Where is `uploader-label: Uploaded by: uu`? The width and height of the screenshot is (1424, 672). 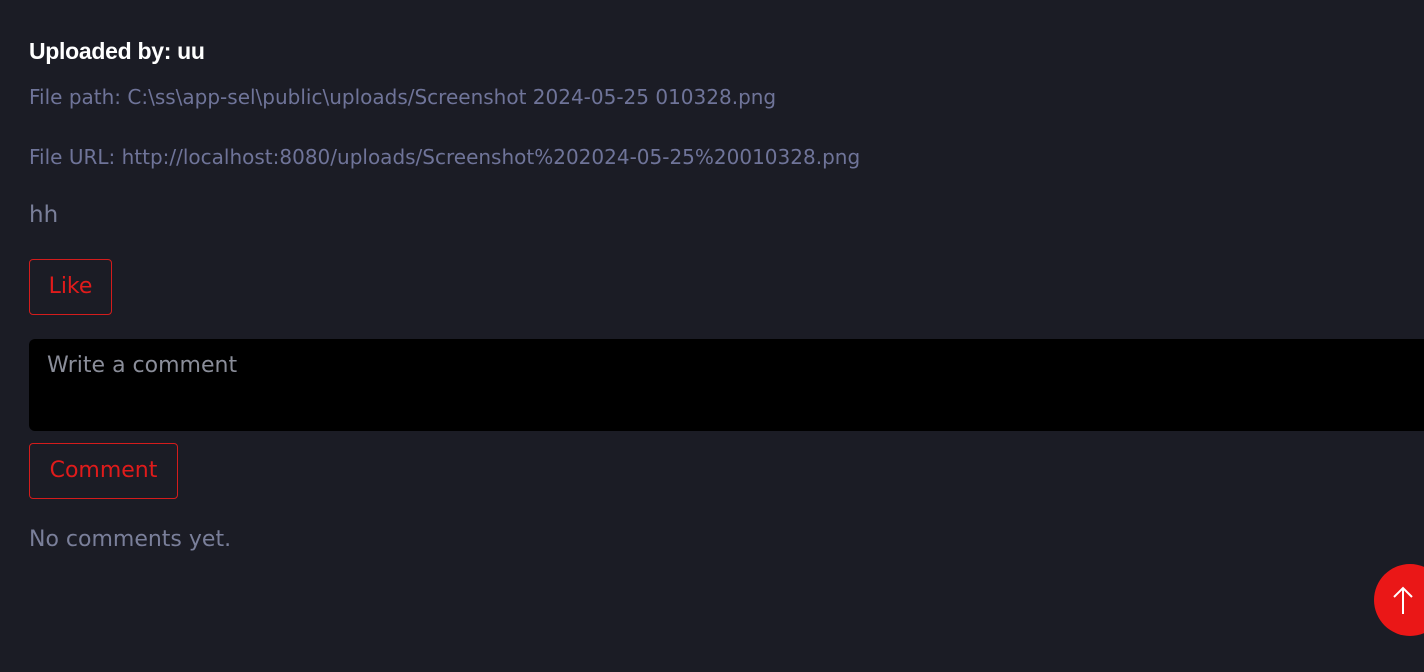 uploader-label: Uploaded by: uu is located at coordinates (117, 51).